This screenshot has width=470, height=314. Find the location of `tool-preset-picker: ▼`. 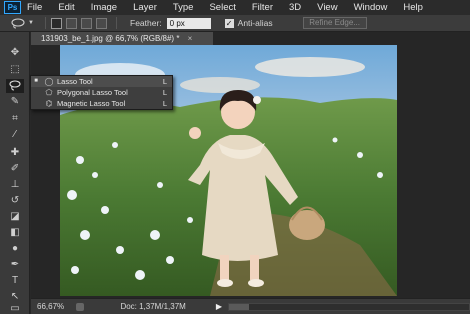

tool-preset-picker: ▼ is located at coordinates (25, 23).